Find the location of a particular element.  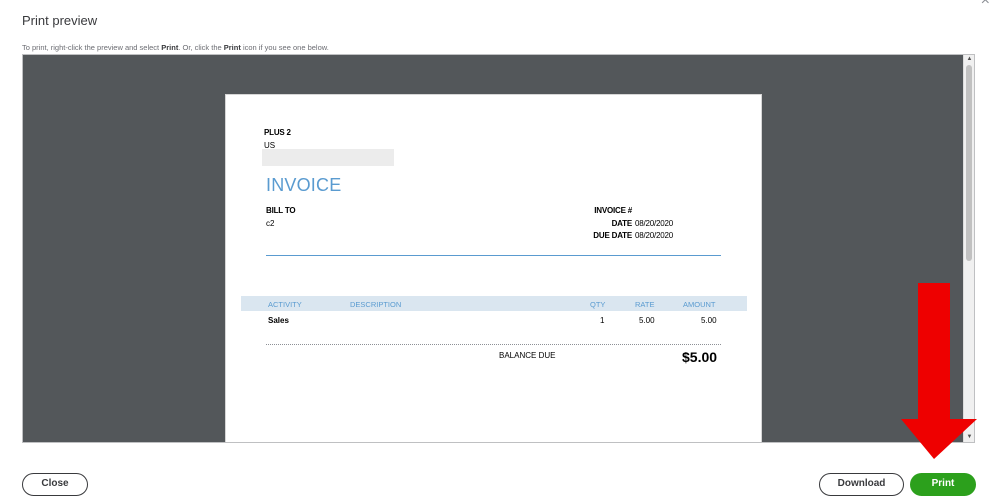

date-value: 08/20/2020 is located at coordinates (654, 223).